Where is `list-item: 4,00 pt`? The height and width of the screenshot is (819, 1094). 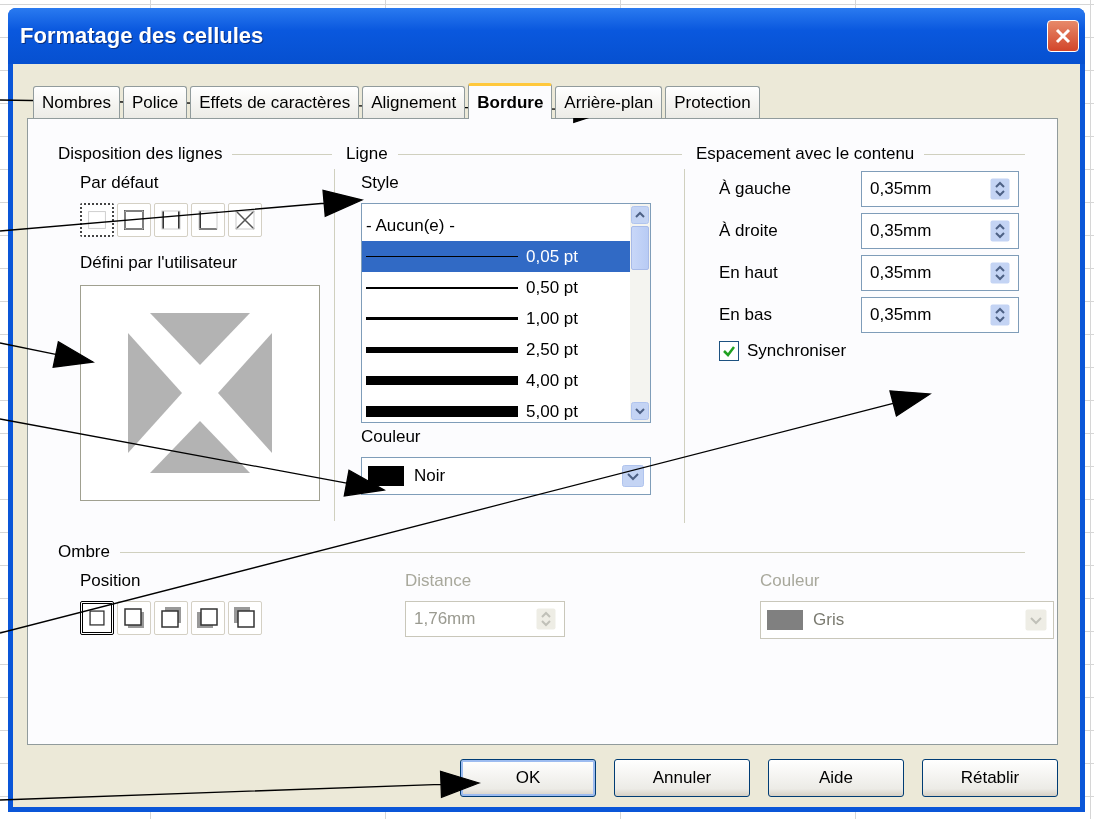
list-item: 4,00 pt is located at coordinates (496, 380).